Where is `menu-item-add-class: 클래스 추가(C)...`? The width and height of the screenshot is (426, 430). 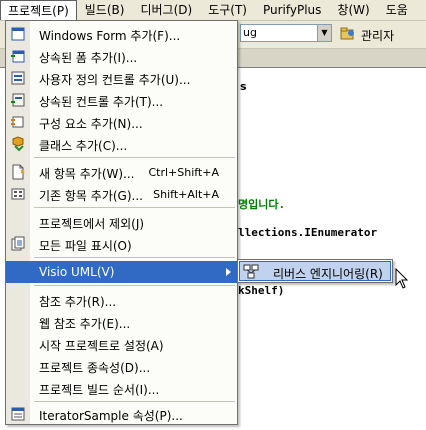
menu-item-add-class: 클래스 추가(C)... is located at coordinates (121, 144).